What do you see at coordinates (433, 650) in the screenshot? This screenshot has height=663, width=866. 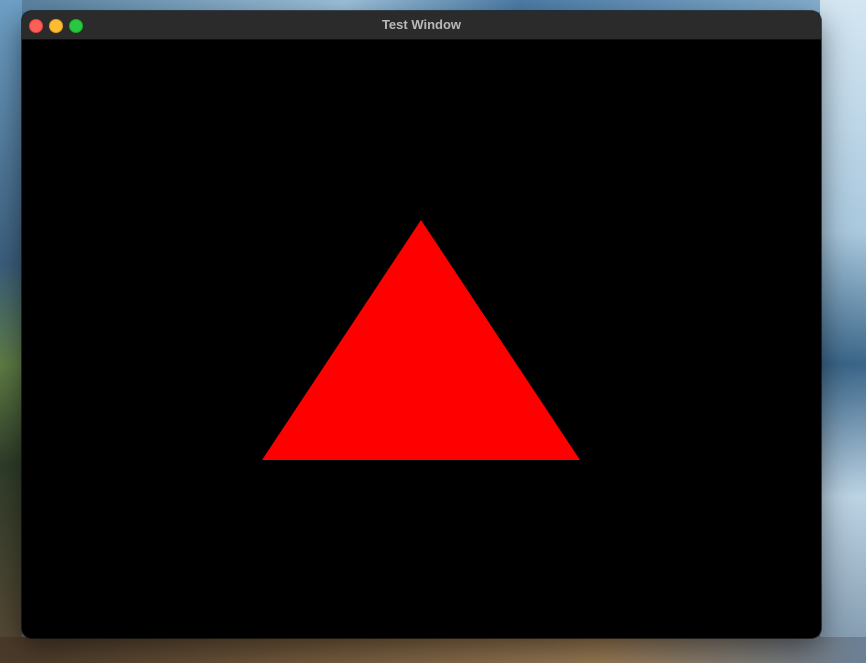 I see `desktop-wallpaper-bottom` at bounding box center [433, 650].